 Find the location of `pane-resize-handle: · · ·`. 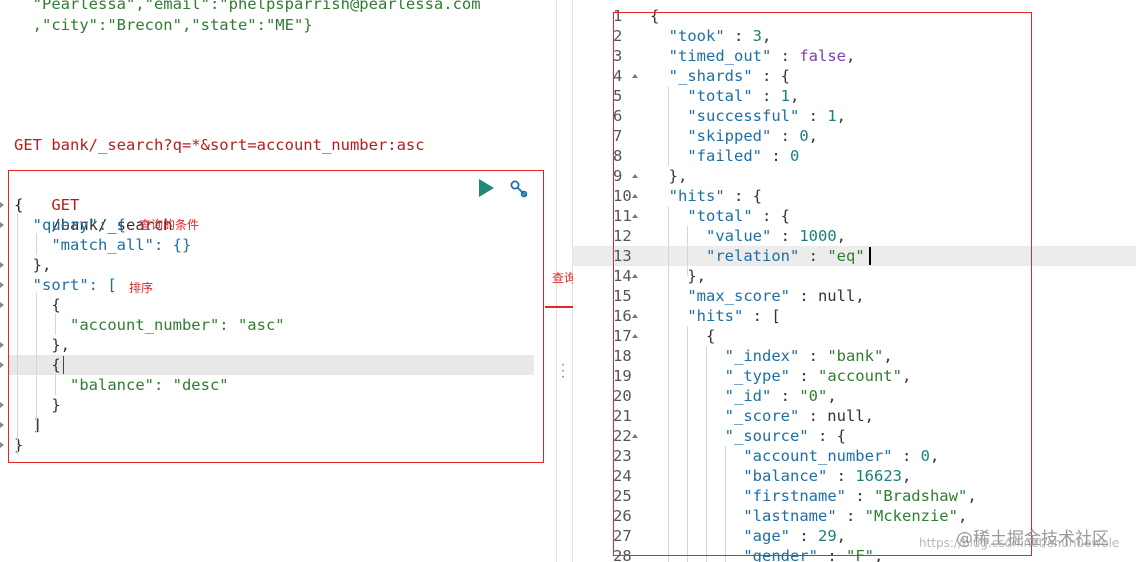

pane-resize-handle: · · · is located at coordinates (563, 371).